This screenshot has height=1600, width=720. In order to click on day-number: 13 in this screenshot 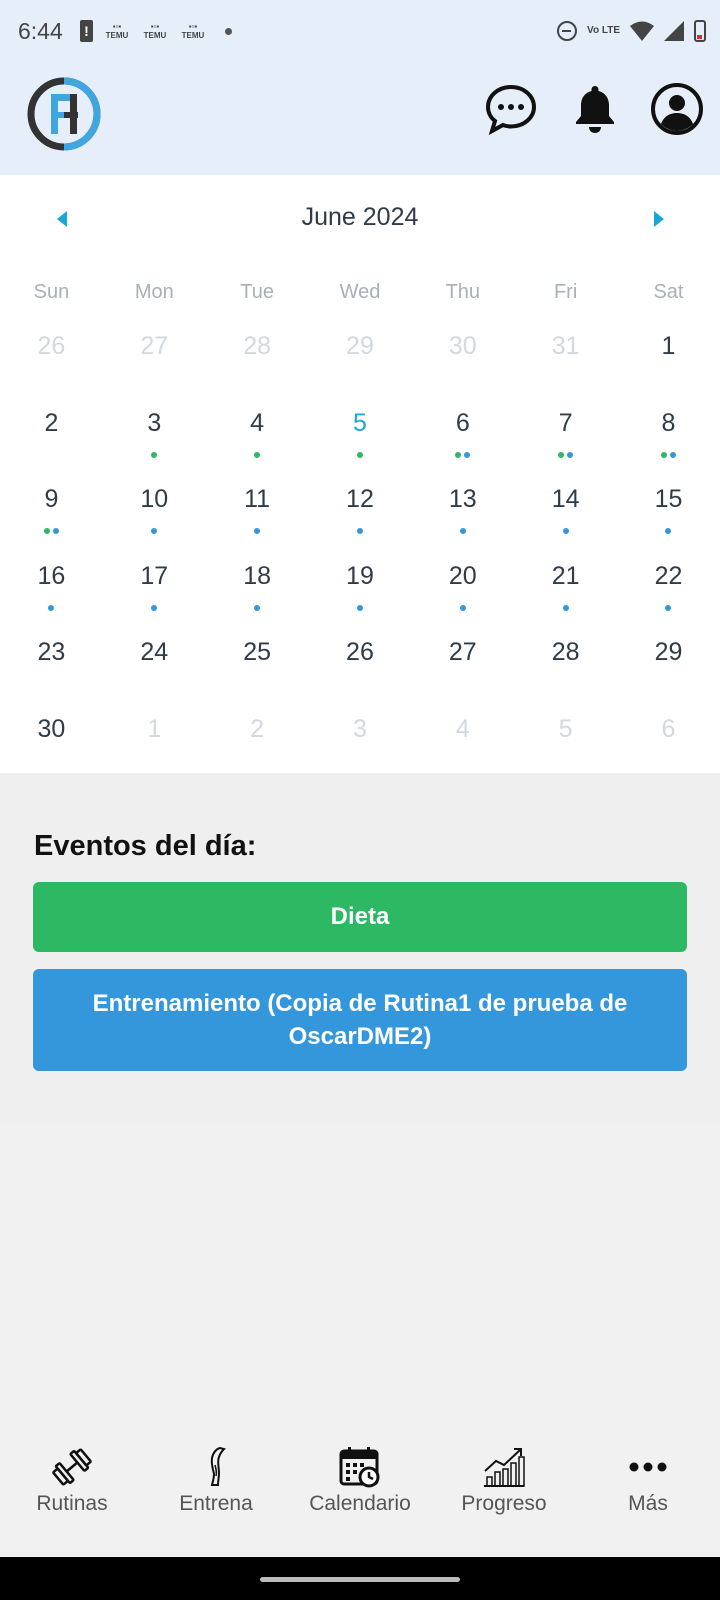, I will do `click(462, 499)`.